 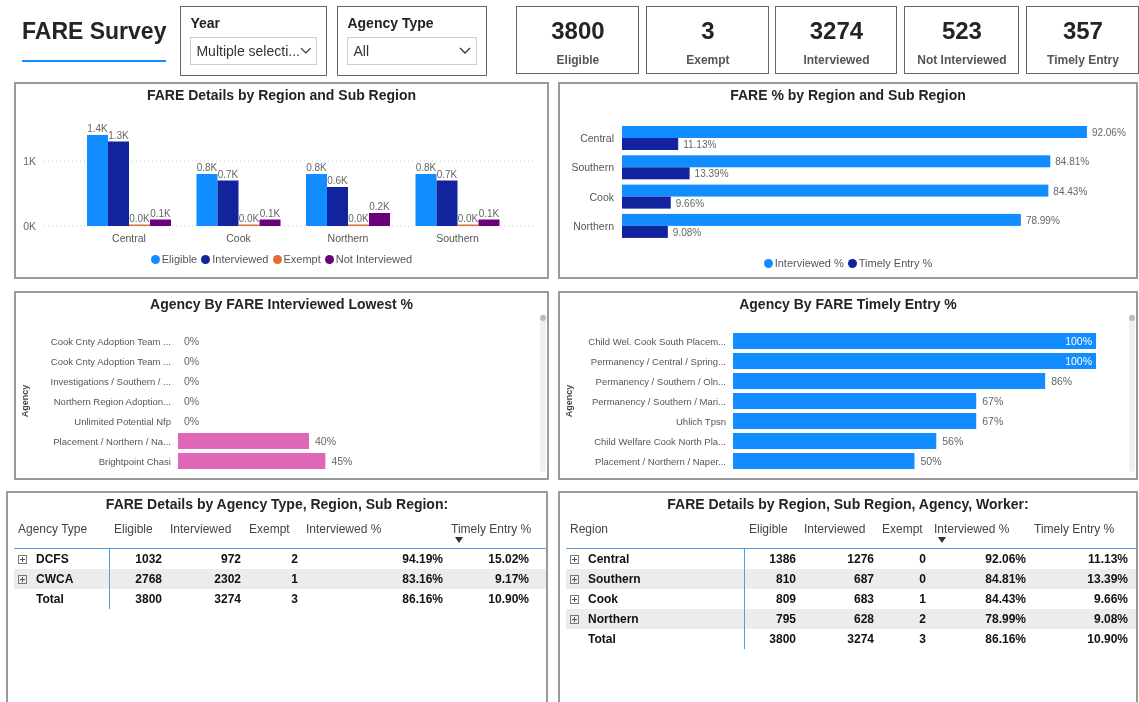 I want to click on data-label: 40%, so click(x=325, y=441).